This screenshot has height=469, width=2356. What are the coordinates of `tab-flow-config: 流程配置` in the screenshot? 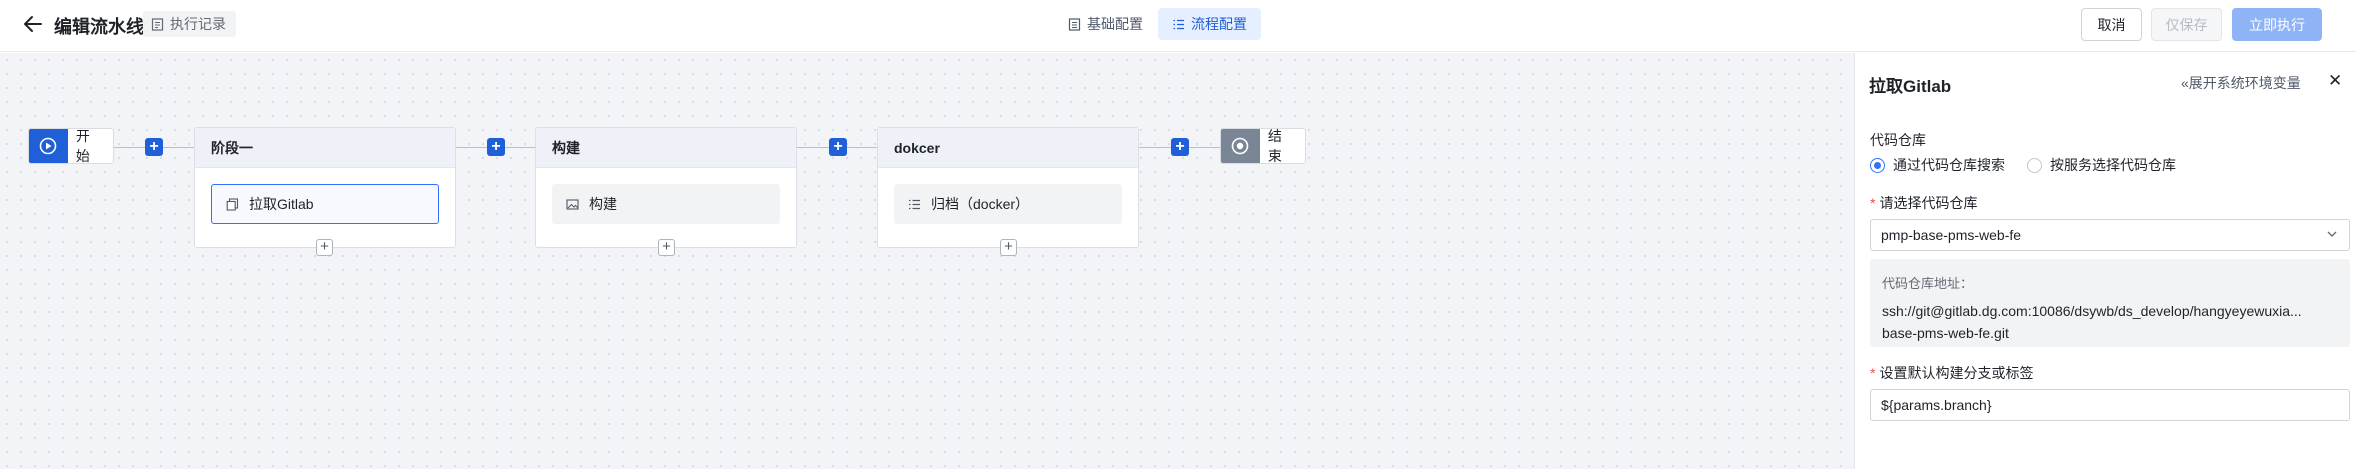 It's located at (1209, 24).